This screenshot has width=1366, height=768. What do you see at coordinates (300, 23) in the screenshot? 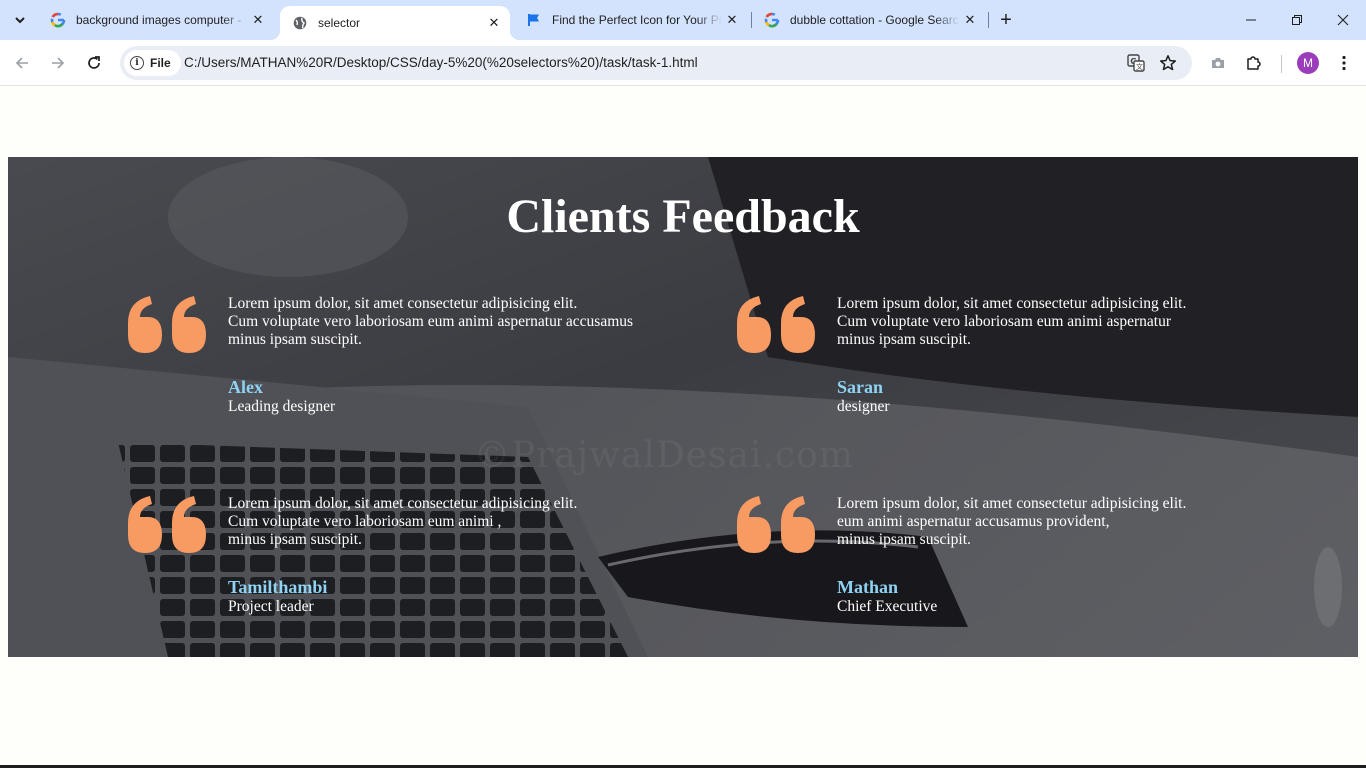
I see `globe-icon` at bounding box center [300, 23].